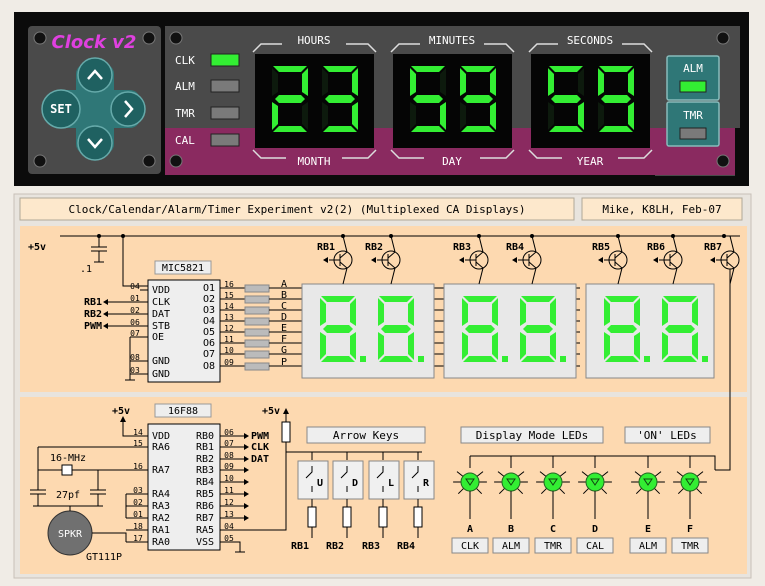 This screenshot has height=586, width=765. What do you see at coordinates (161, 290) in the screenshot?
I see `driver-pin-vdd: VDD` at bounding box center [161, 290].